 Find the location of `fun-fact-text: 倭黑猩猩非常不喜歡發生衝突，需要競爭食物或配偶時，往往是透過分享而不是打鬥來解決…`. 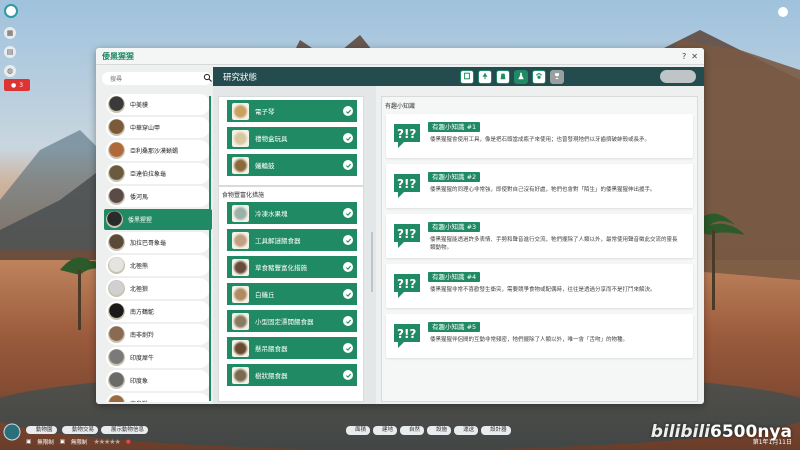

fun-fact-text: 倭黑猩猩非常不喜歡發生衝突，需要競爭食物或配偶時，往往是透過分享而不是打鬥來解決… is located at coordinates (543, 290).